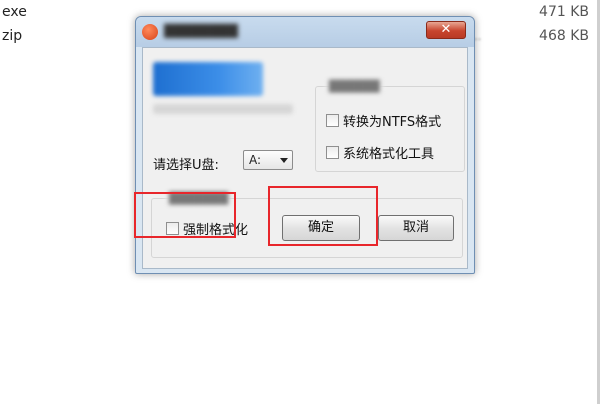 This screenshot has width=600, height=404. I want to click on drive-label: 请选择U盘:, so click(186, 165).